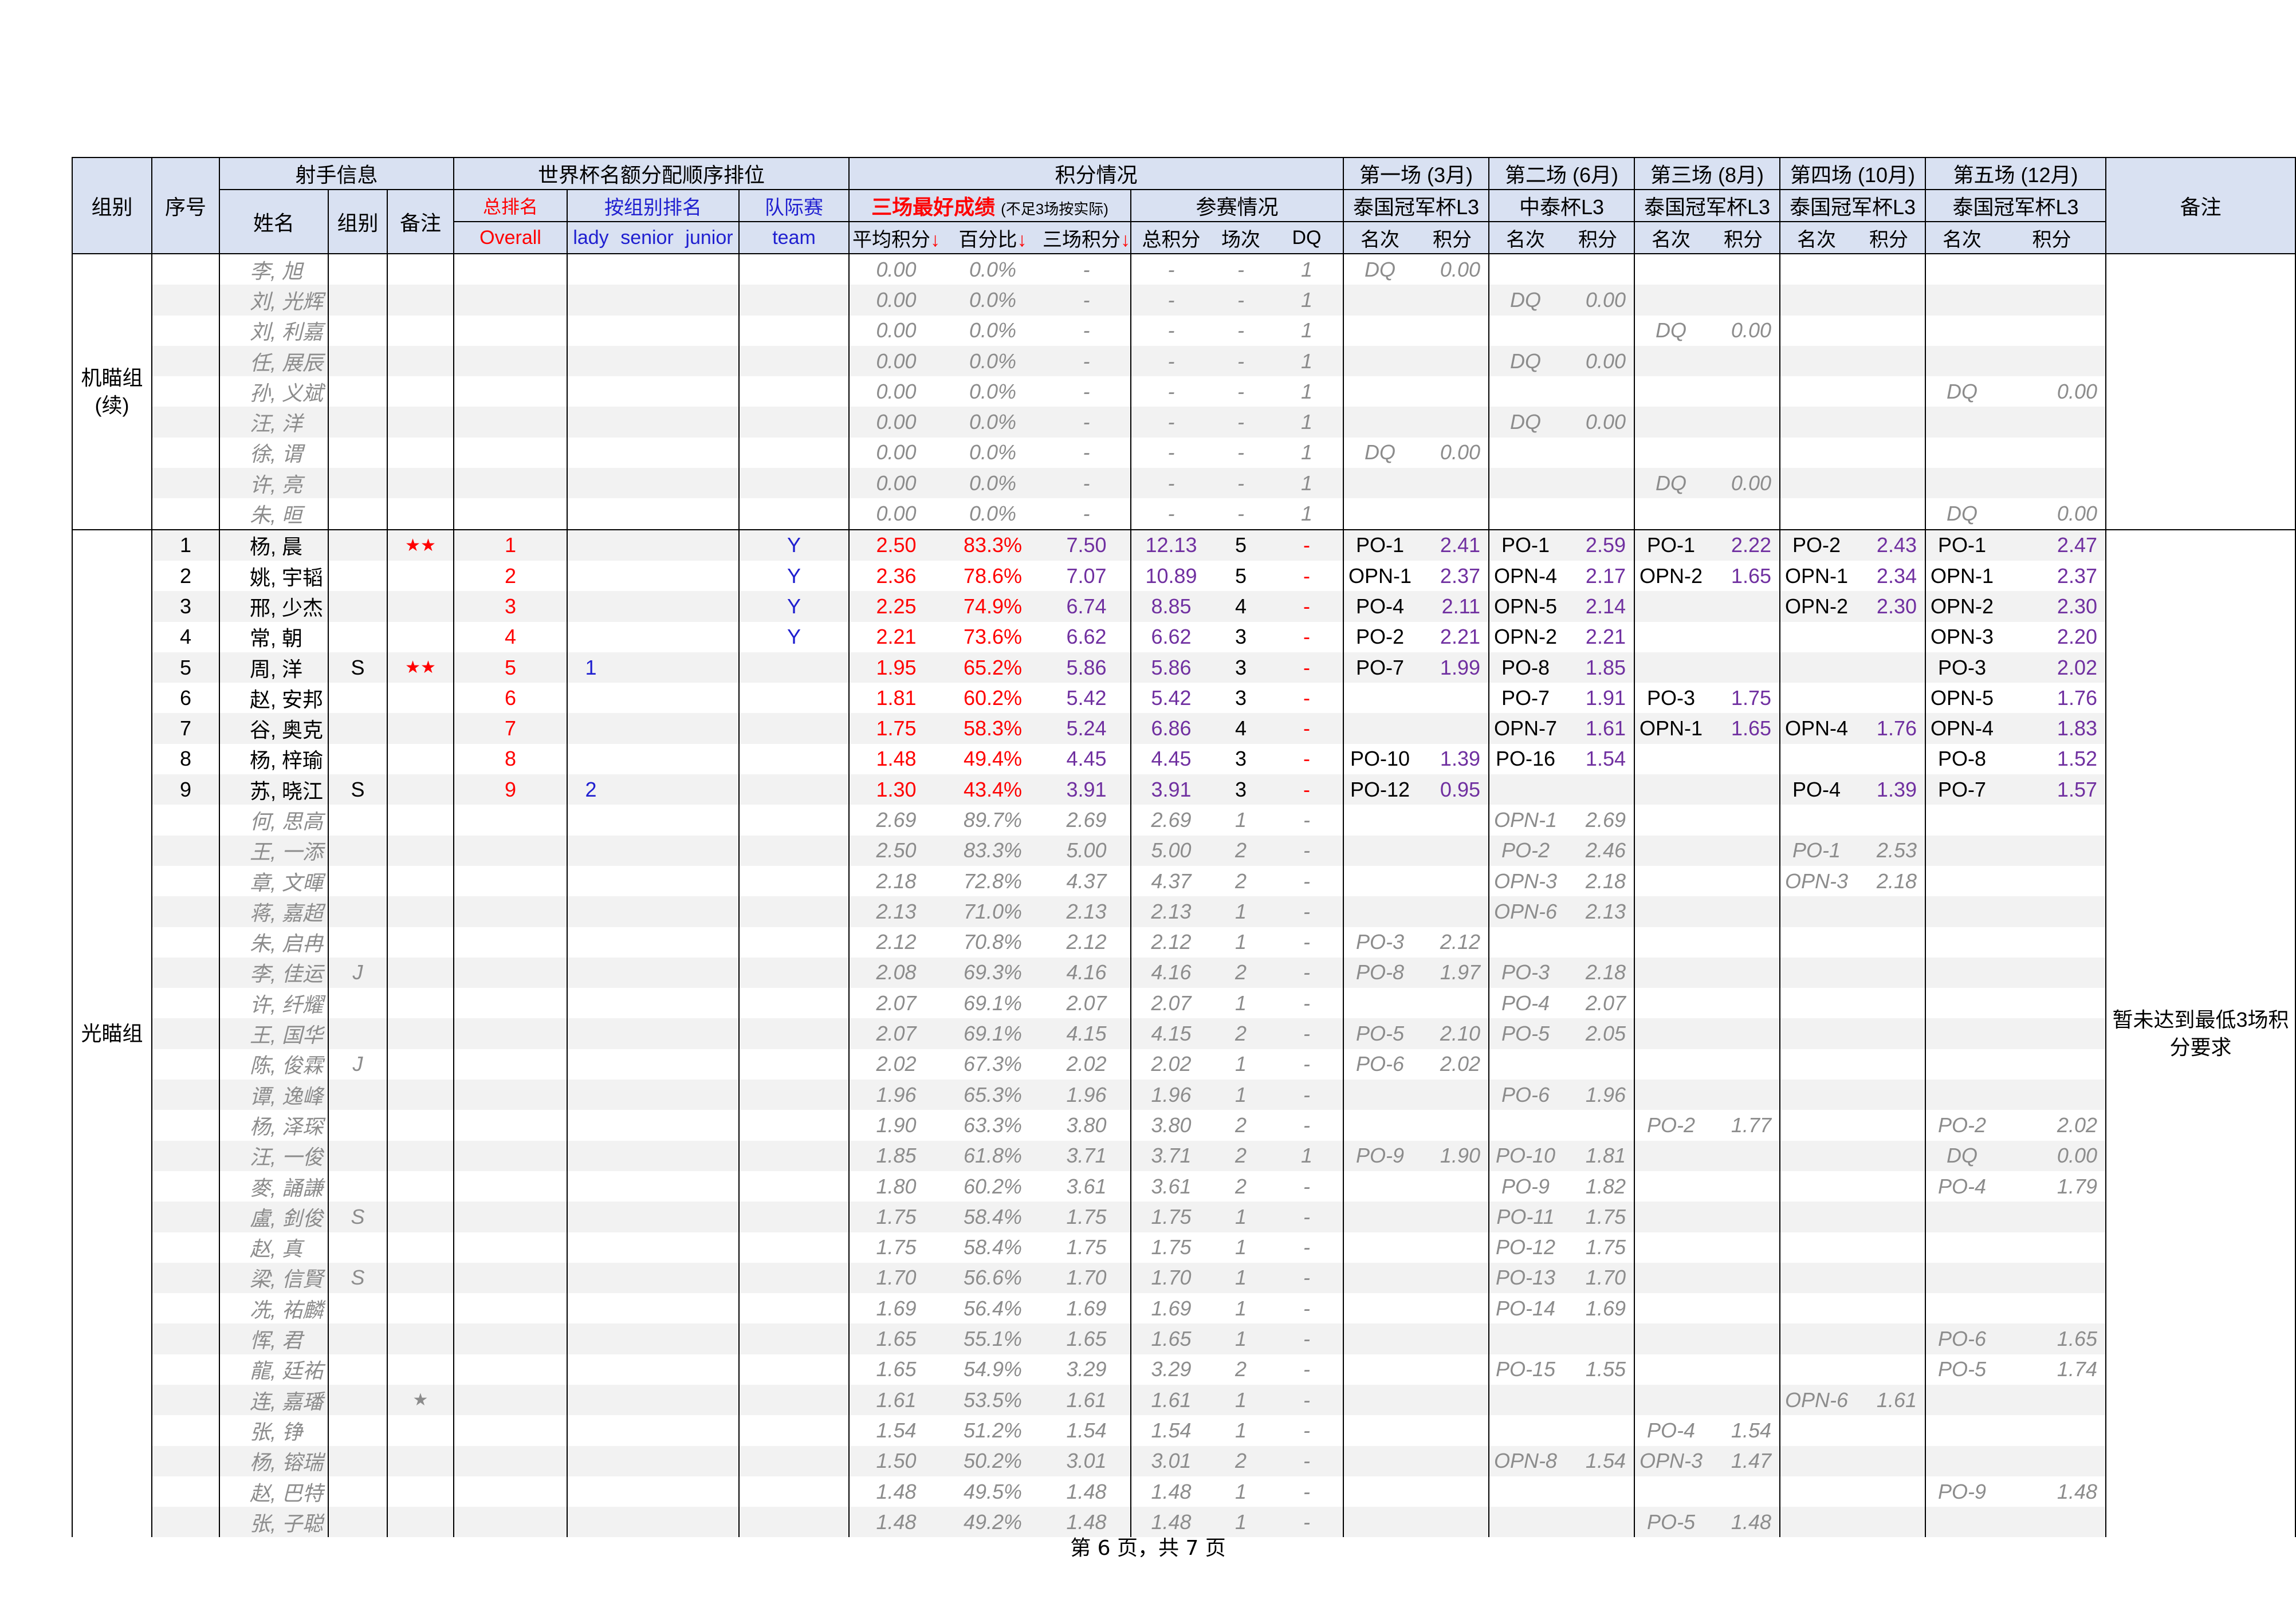 This screenshot has width=2296, height=1623. I want to click on round-5-place: PO-5, so click(1962, 1369).